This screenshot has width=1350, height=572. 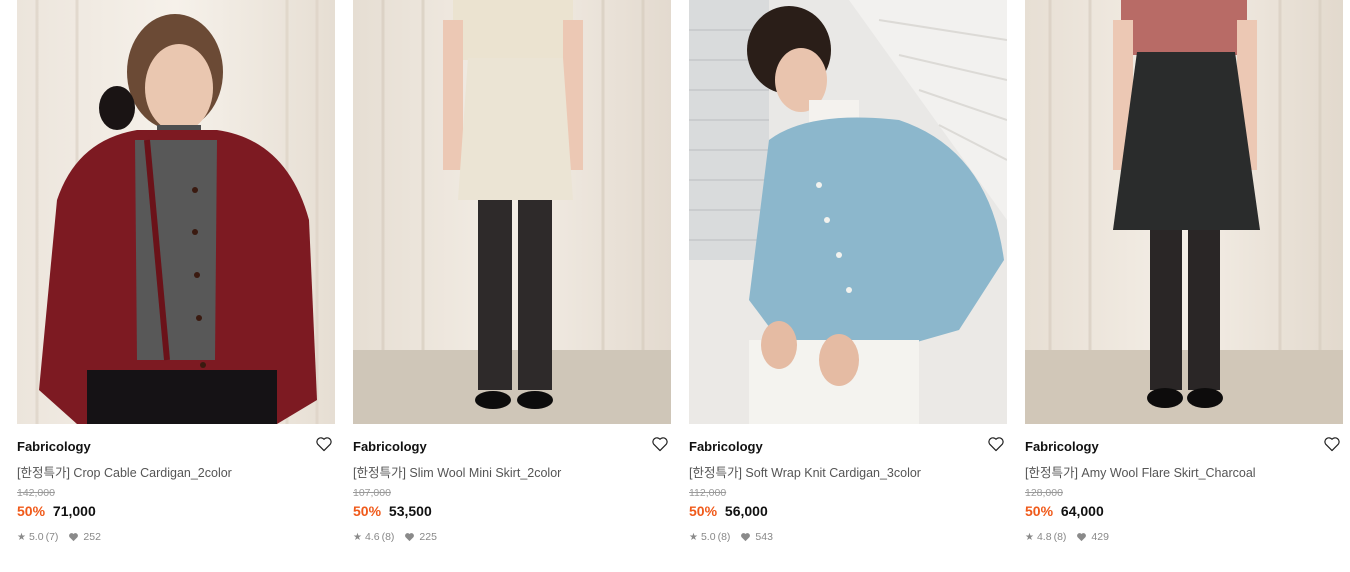 What do you see at coordinates (74, 511) in the screenshot?
I see `sale-price: 71,000` at bounding box center [74, 511].